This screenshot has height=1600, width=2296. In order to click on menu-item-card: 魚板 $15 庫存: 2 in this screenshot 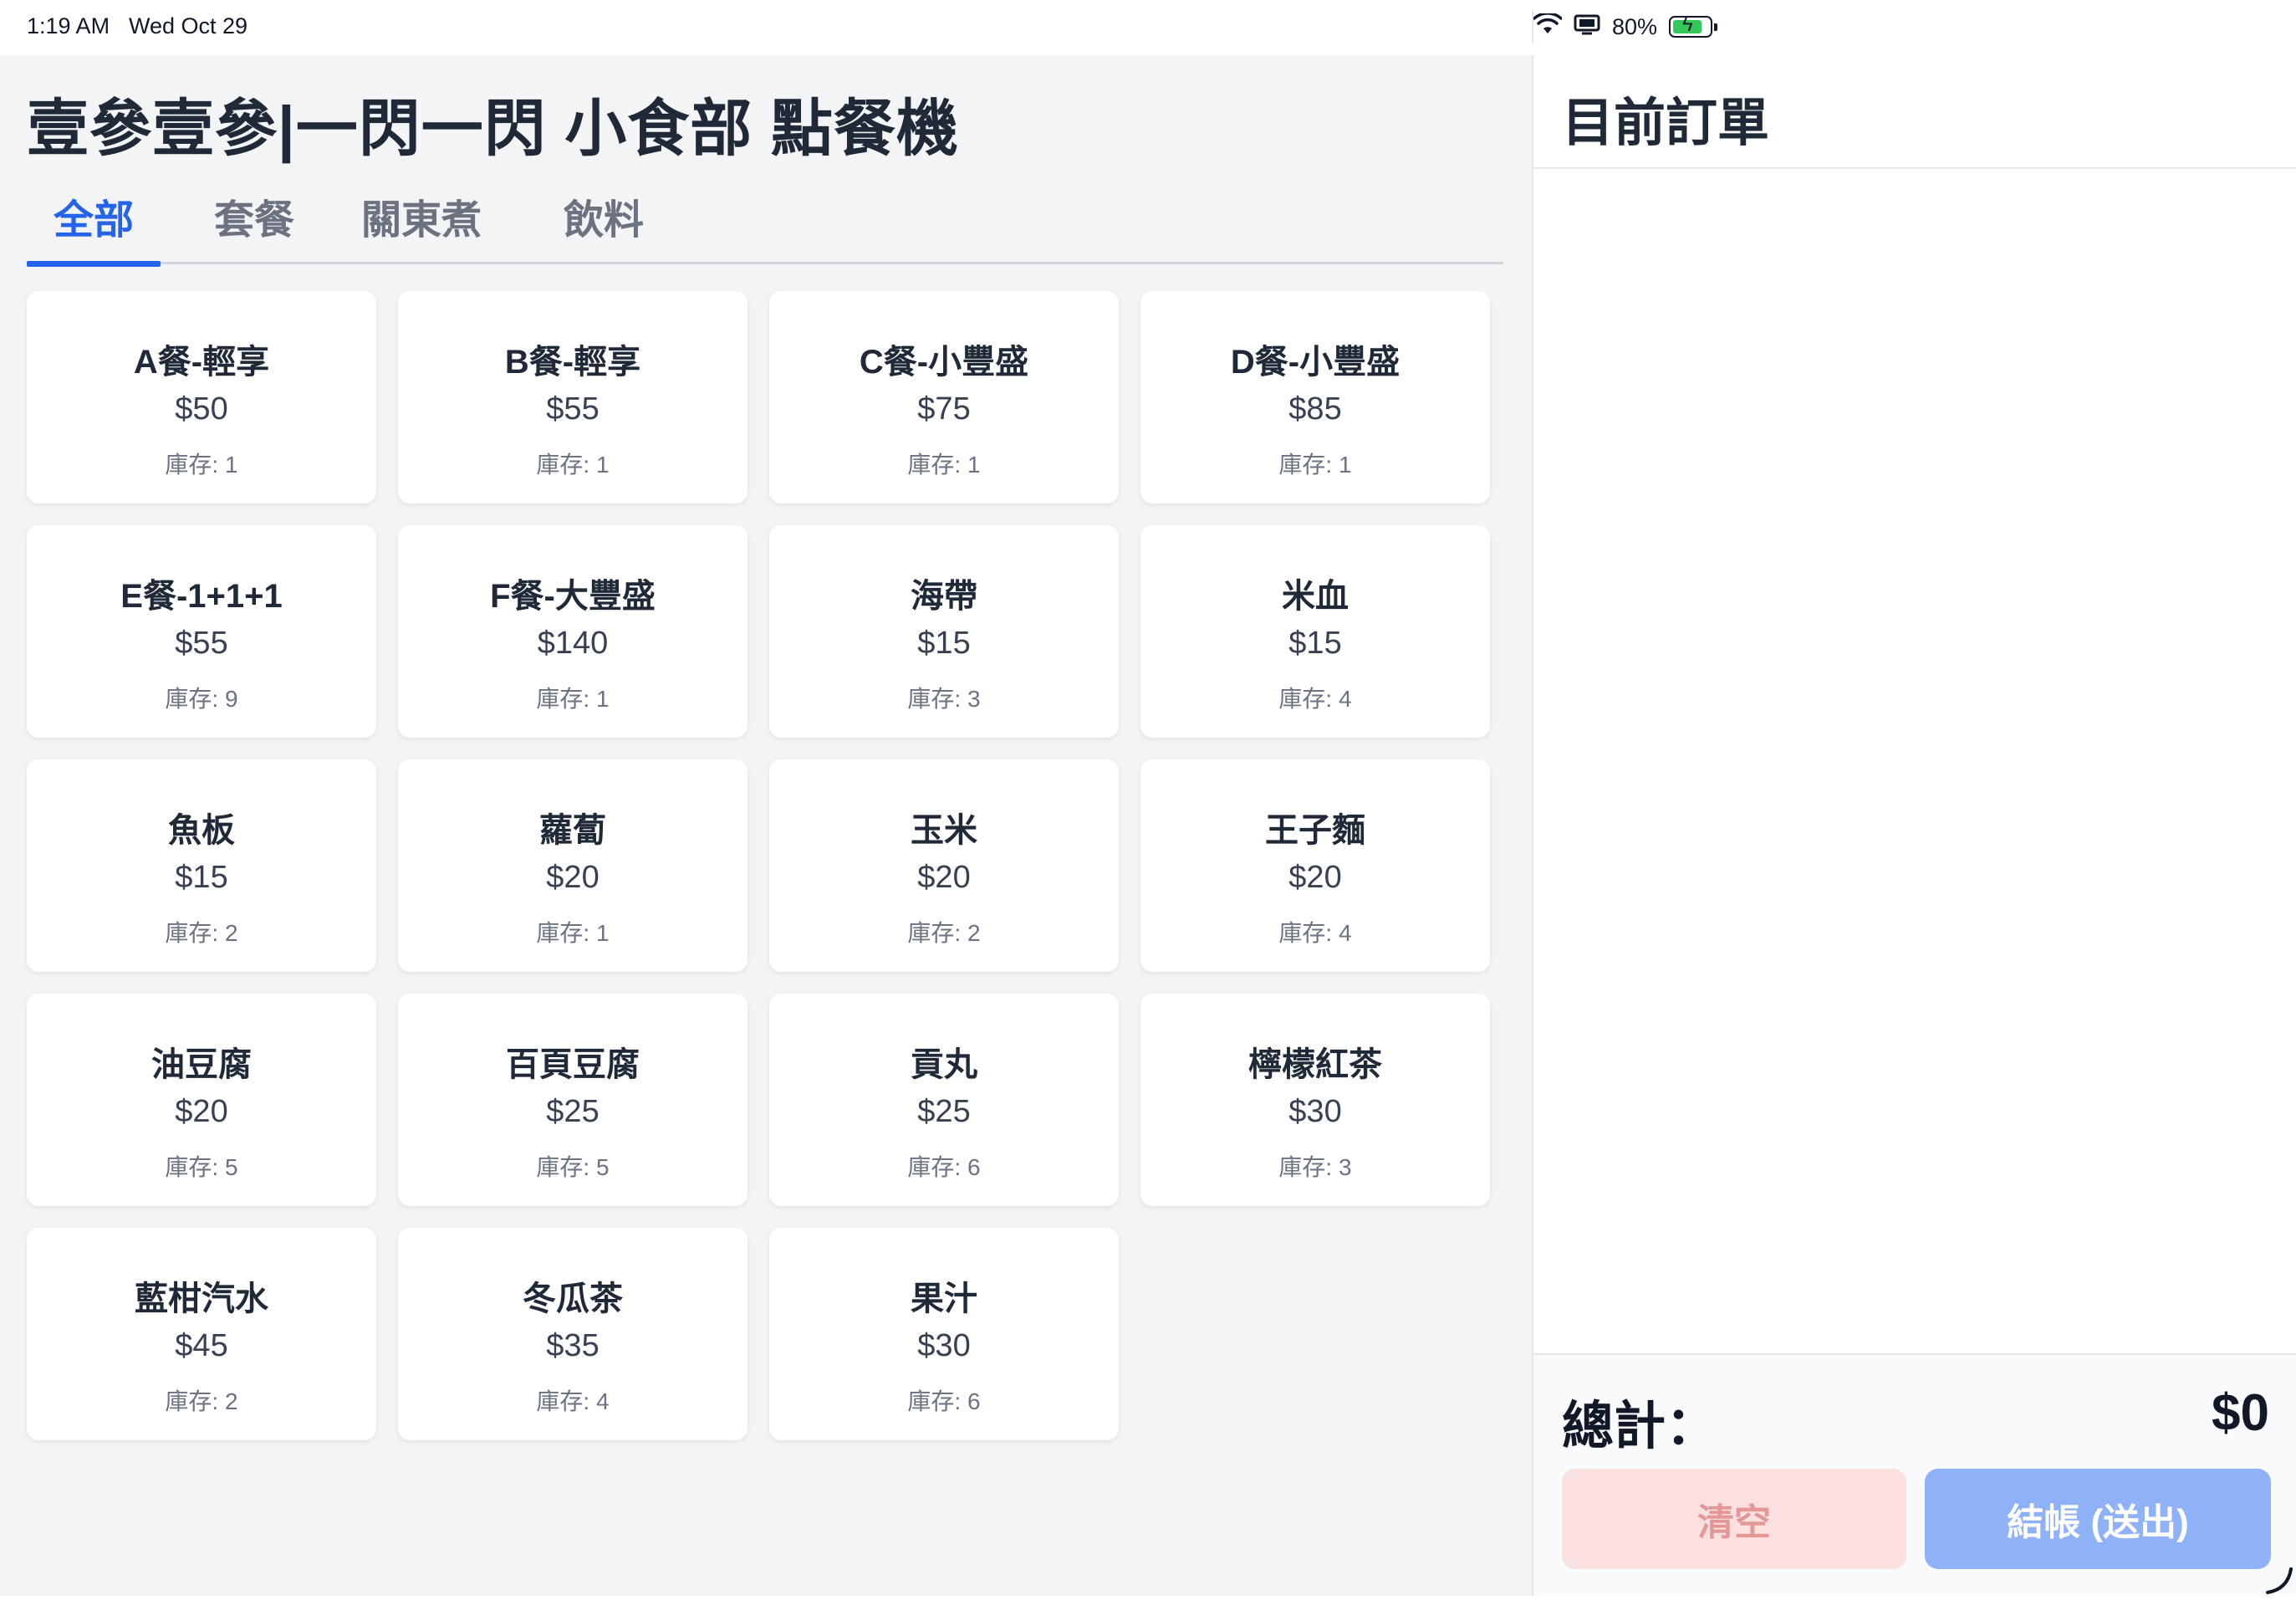, I will do `click(201, 865)`.